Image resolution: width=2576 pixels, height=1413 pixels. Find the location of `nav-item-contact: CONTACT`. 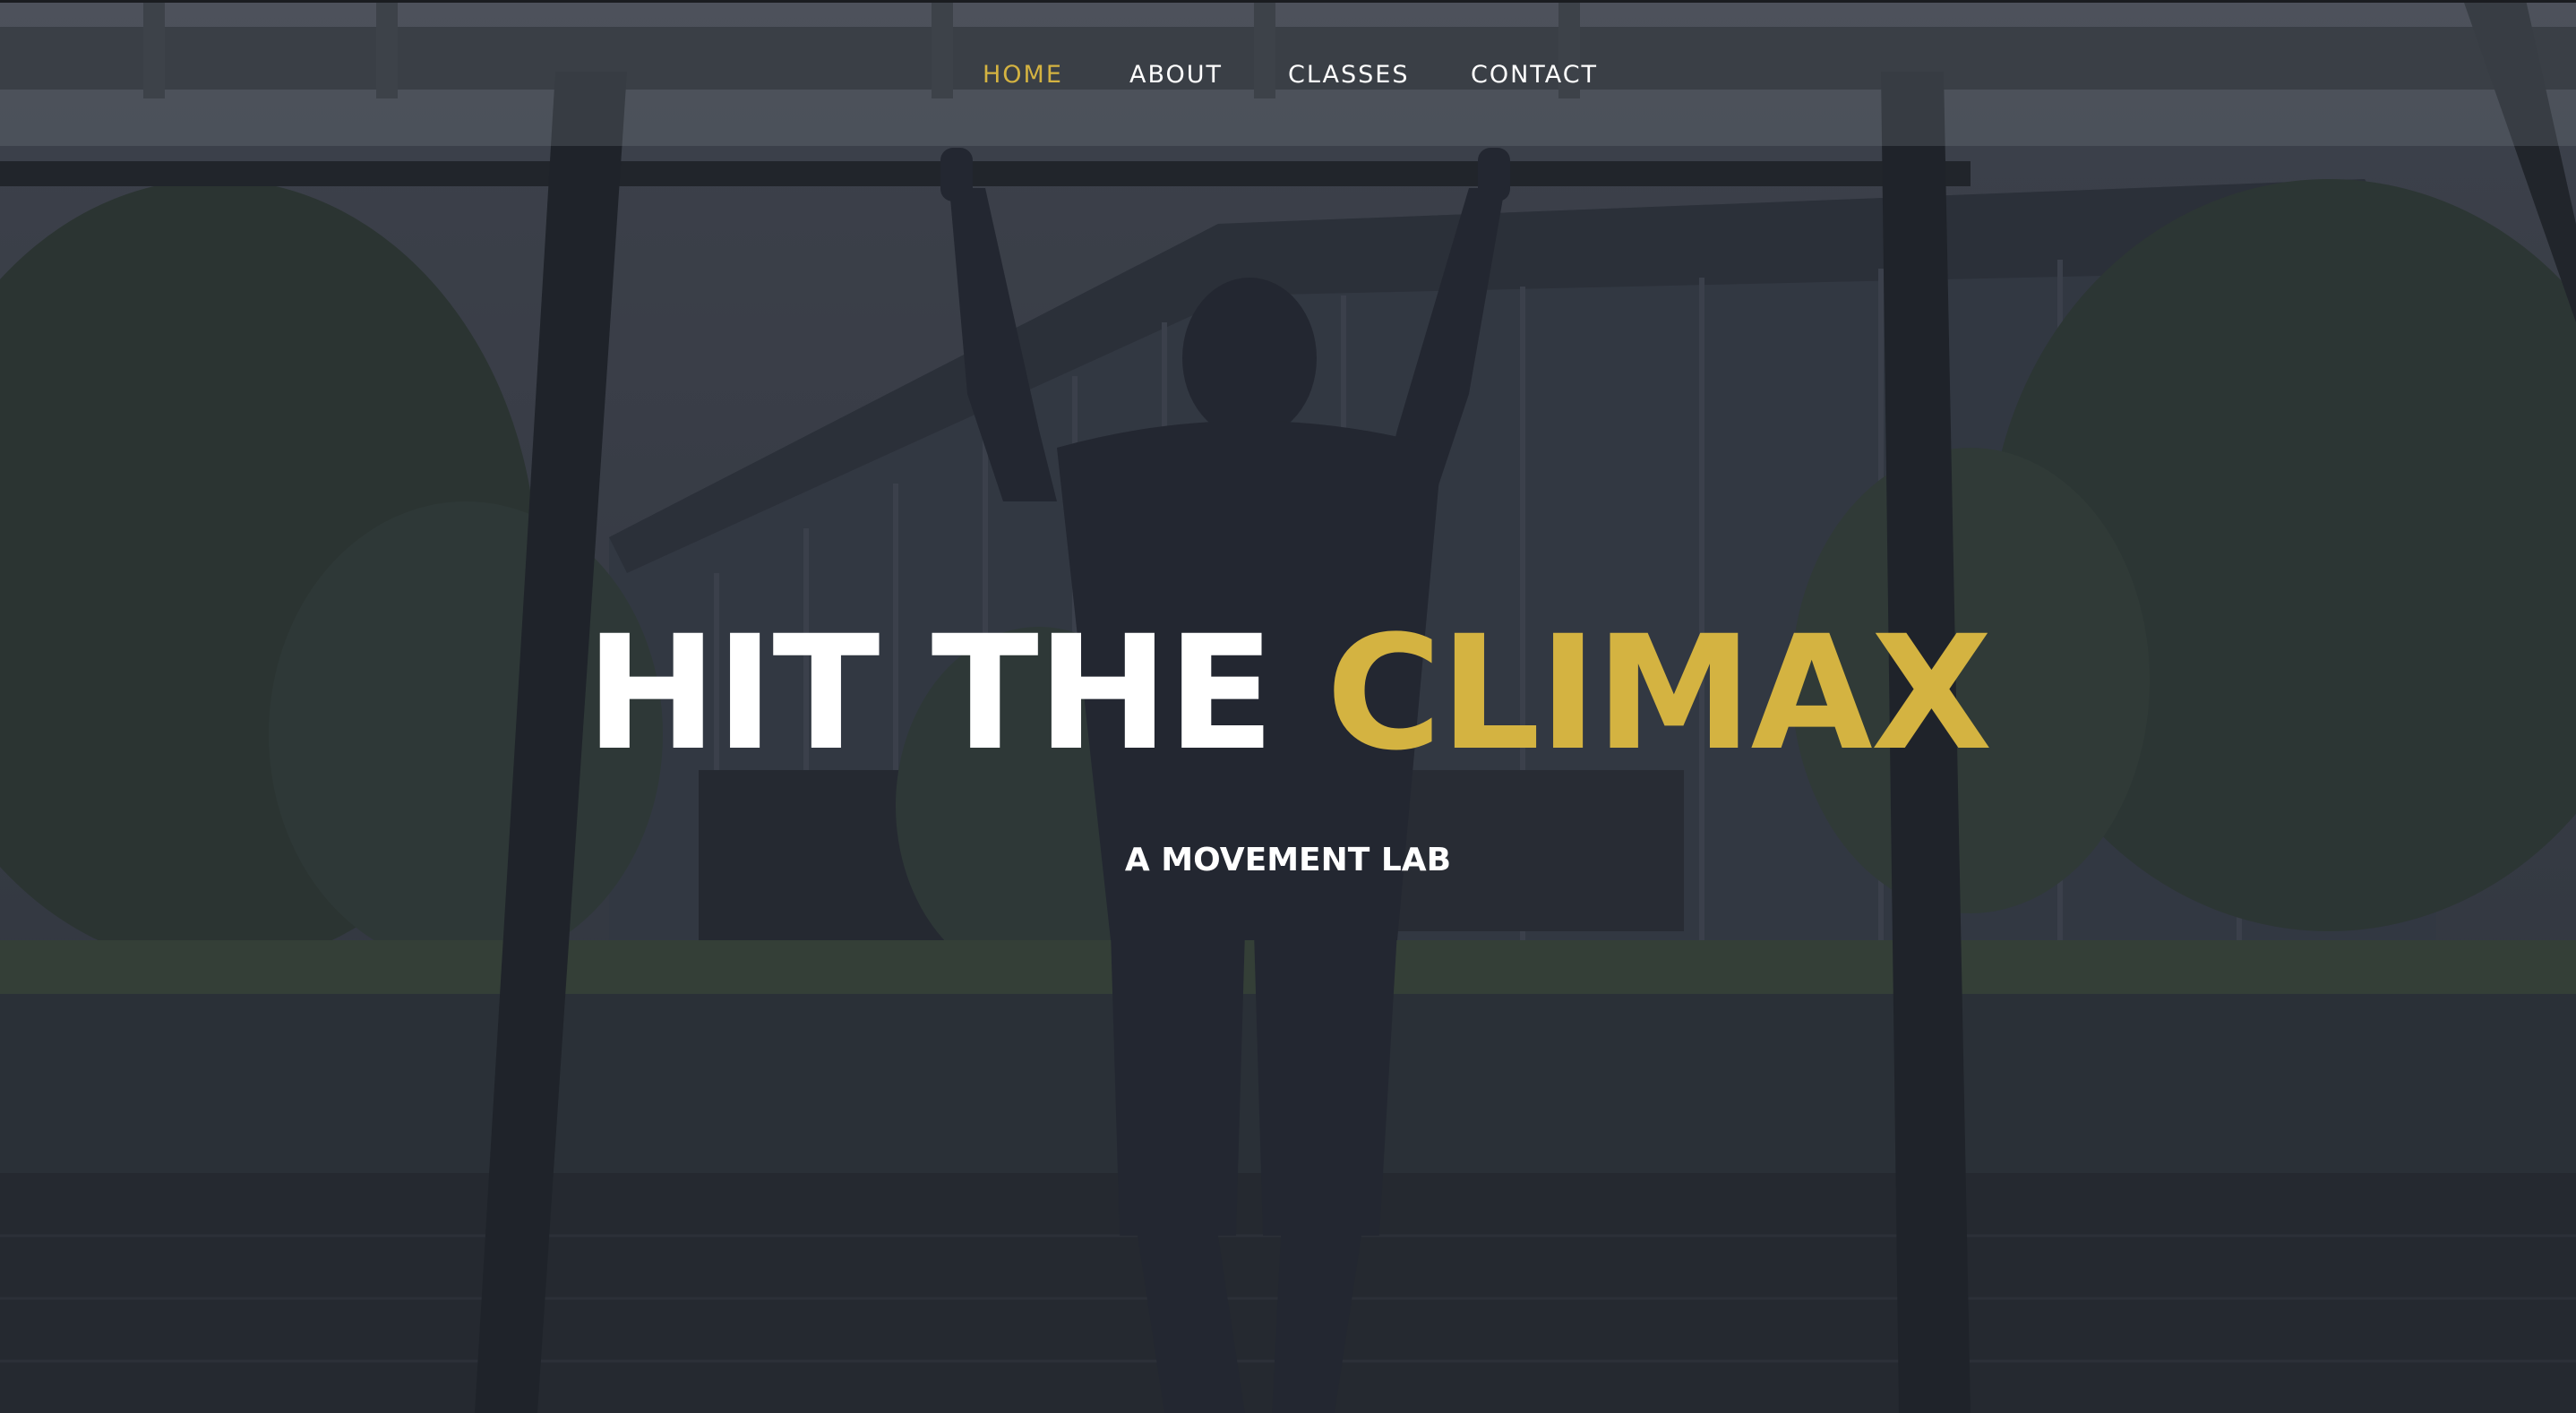

nav-item-contact: CONTACT is located at coordinates (1534, 75).